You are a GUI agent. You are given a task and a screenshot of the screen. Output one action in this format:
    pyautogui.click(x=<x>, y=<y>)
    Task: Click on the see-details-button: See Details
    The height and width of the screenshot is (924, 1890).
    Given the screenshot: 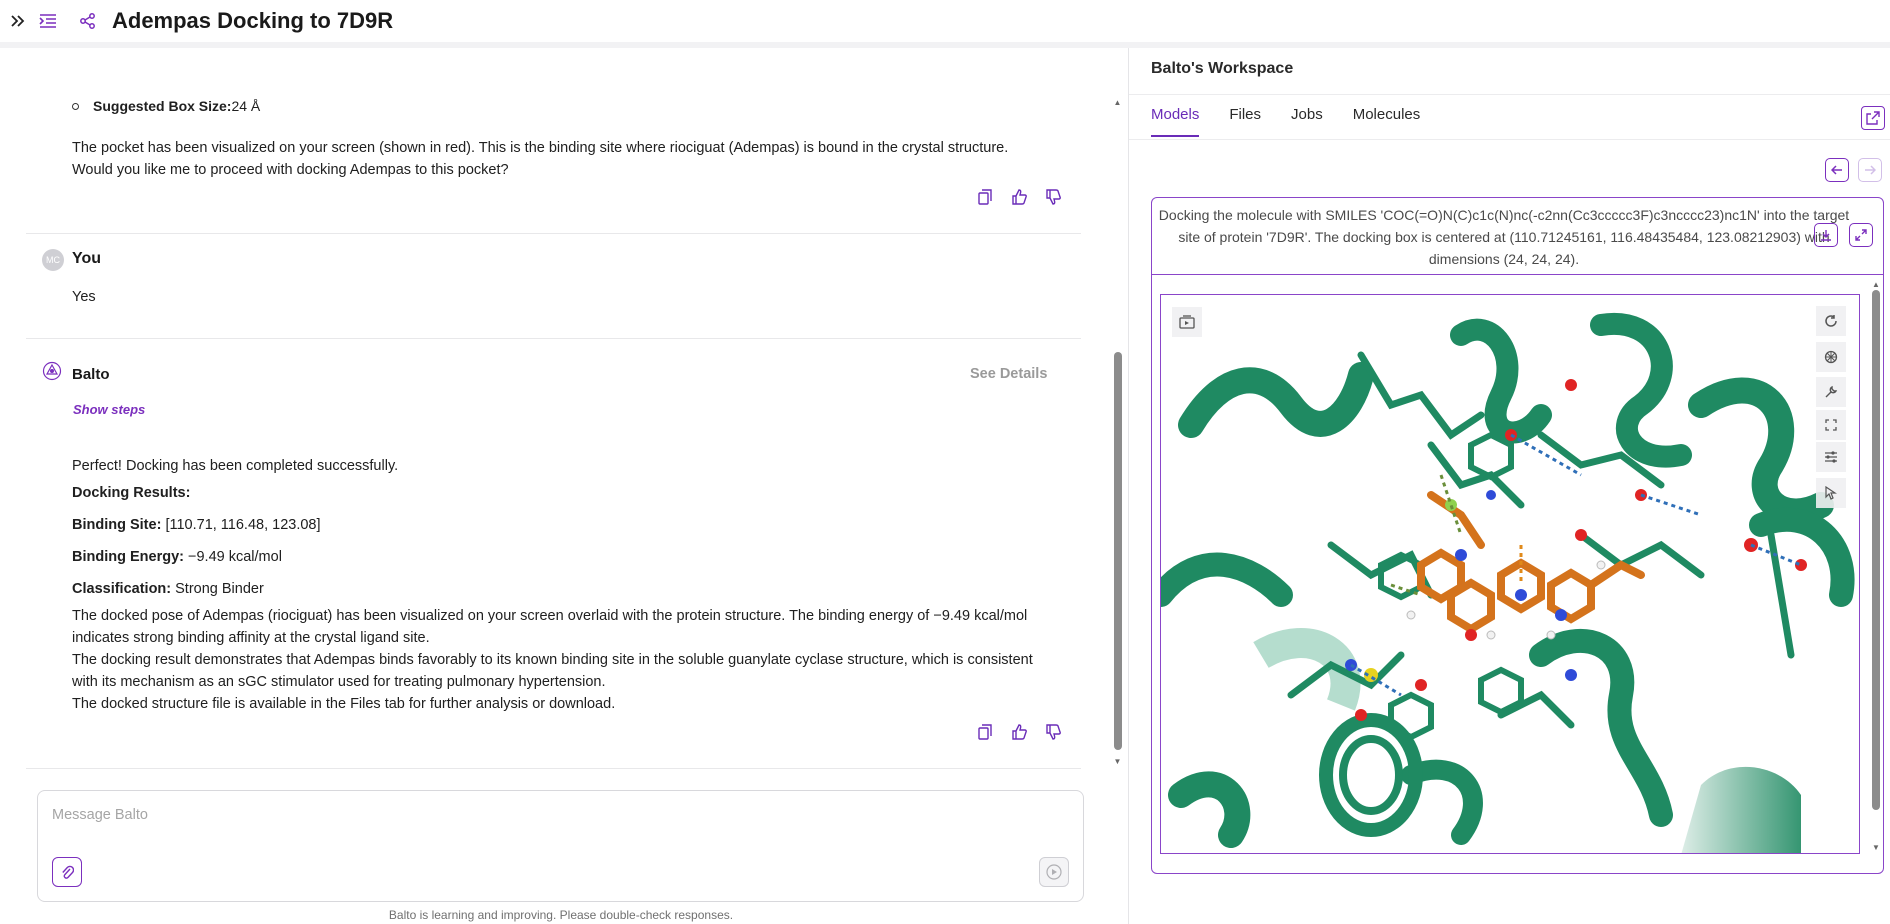 What is the action you would take?
    pyautogui.click(x=1008, y=374)
    